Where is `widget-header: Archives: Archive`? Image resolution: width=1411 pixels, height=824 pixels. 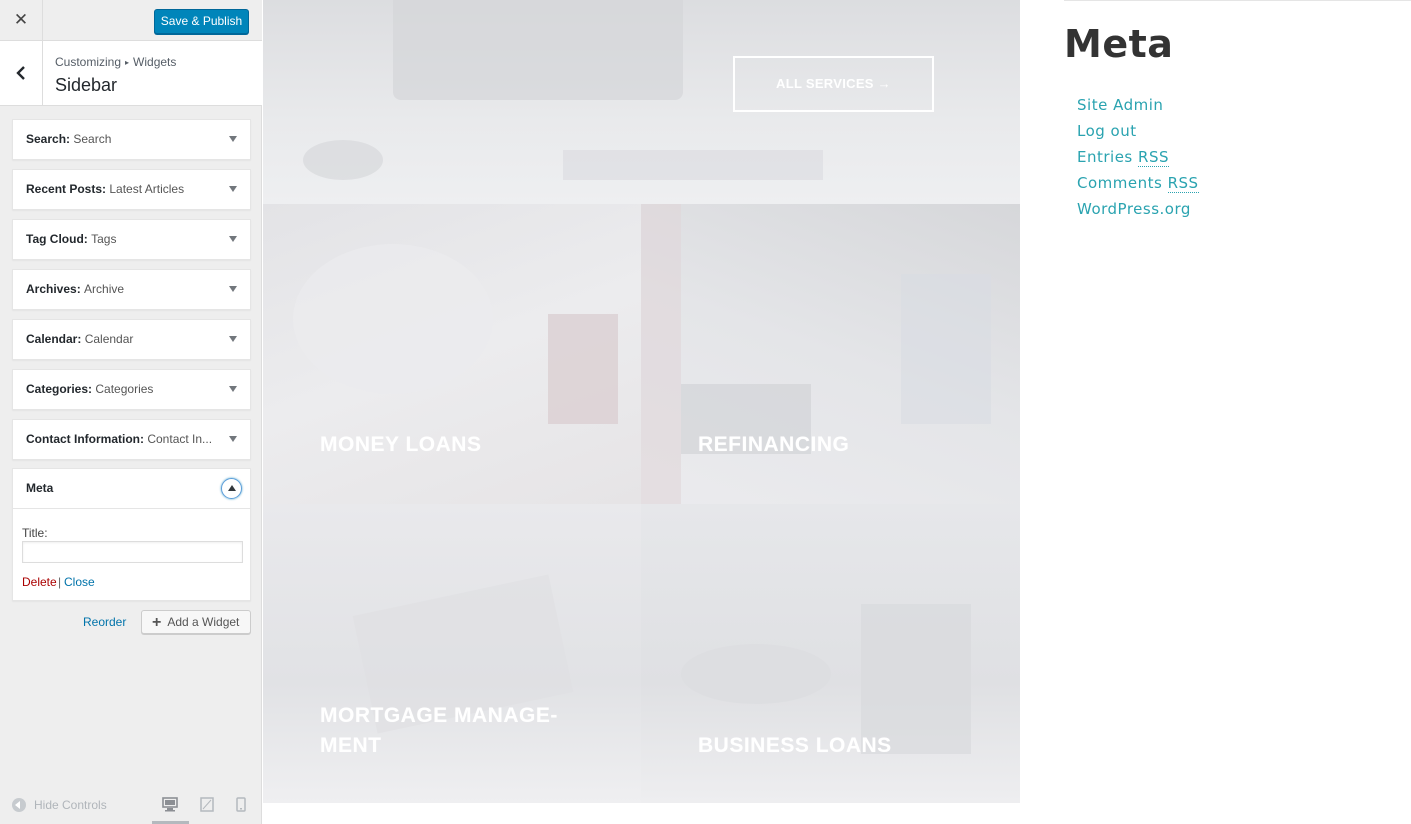 widget-header: Archives: Archive is located at coordinates (131, 289).